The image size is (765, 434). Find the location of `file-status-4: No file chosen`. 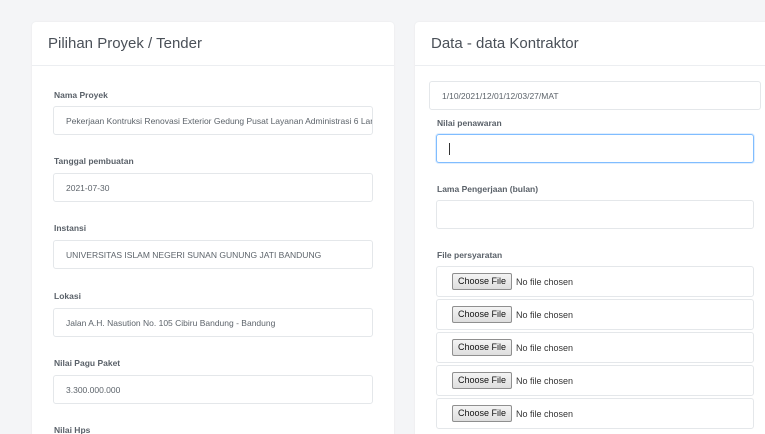

file-status-4: No file chosen is located at coordinates (545, 380).